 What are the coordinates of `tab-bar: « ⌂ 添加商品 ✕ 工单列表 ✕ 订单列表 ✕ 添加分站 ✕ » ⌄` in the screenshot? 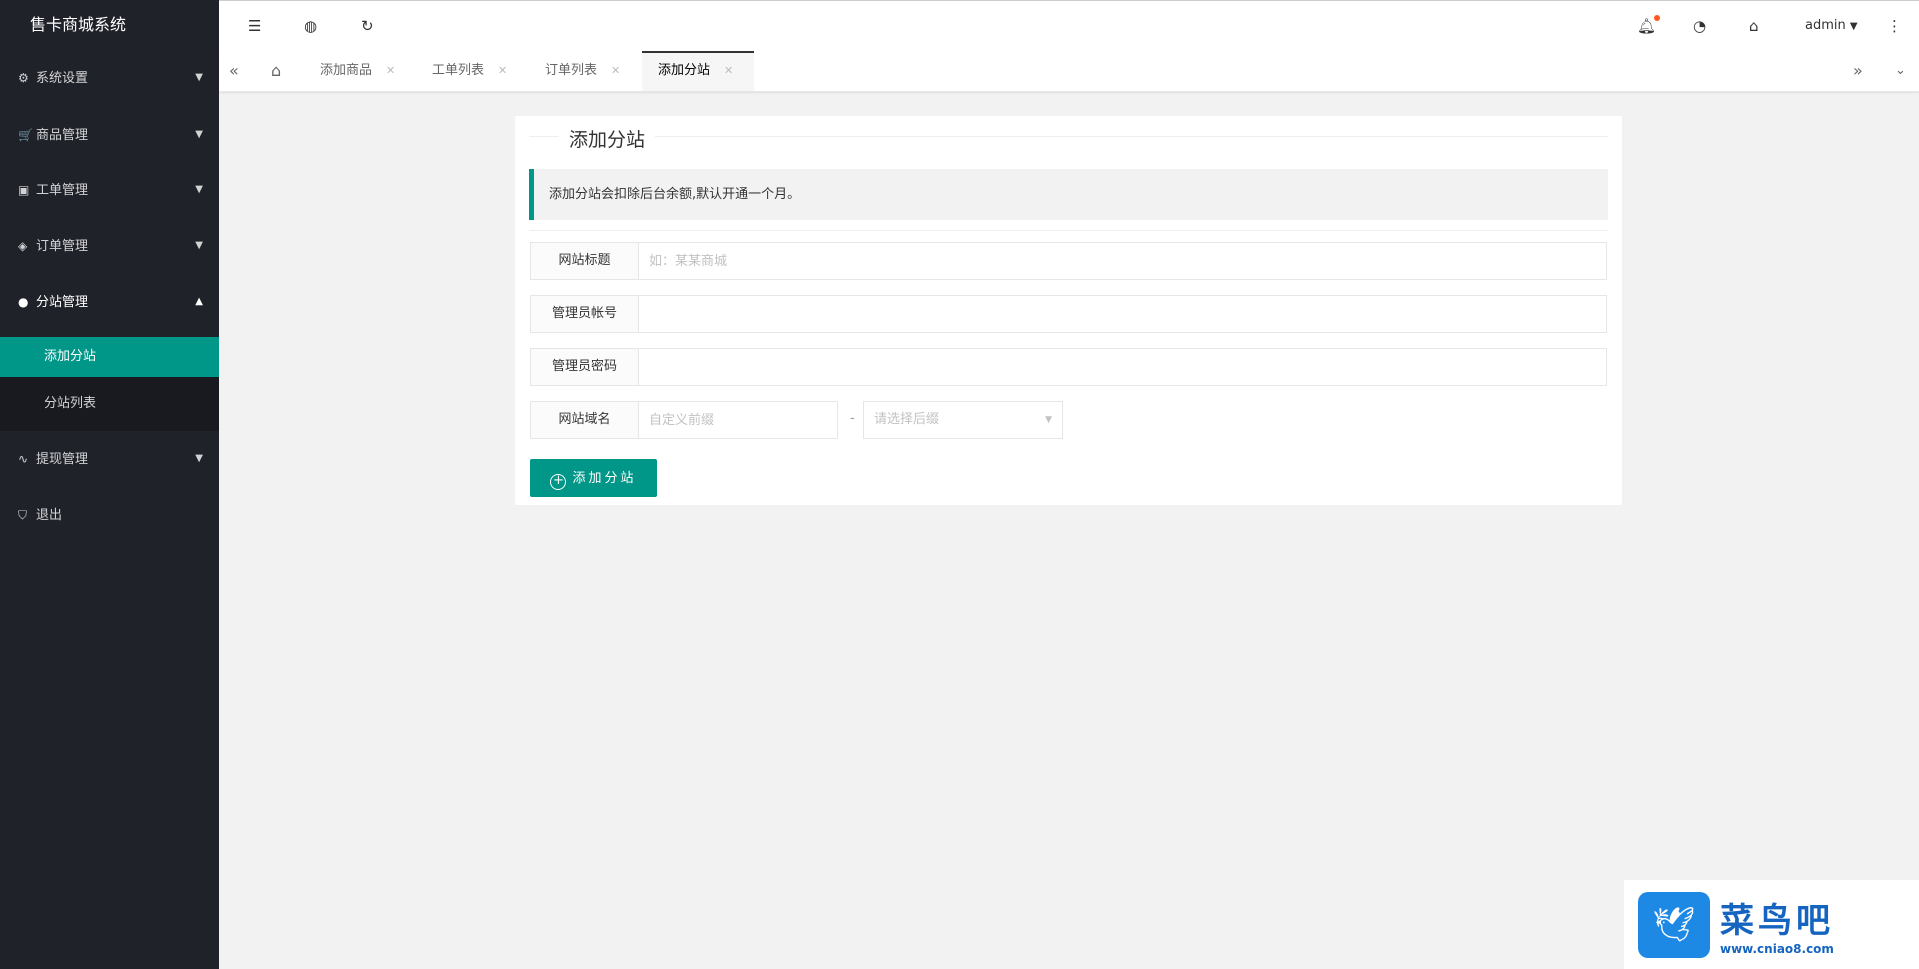 It's located at (1069, 71).